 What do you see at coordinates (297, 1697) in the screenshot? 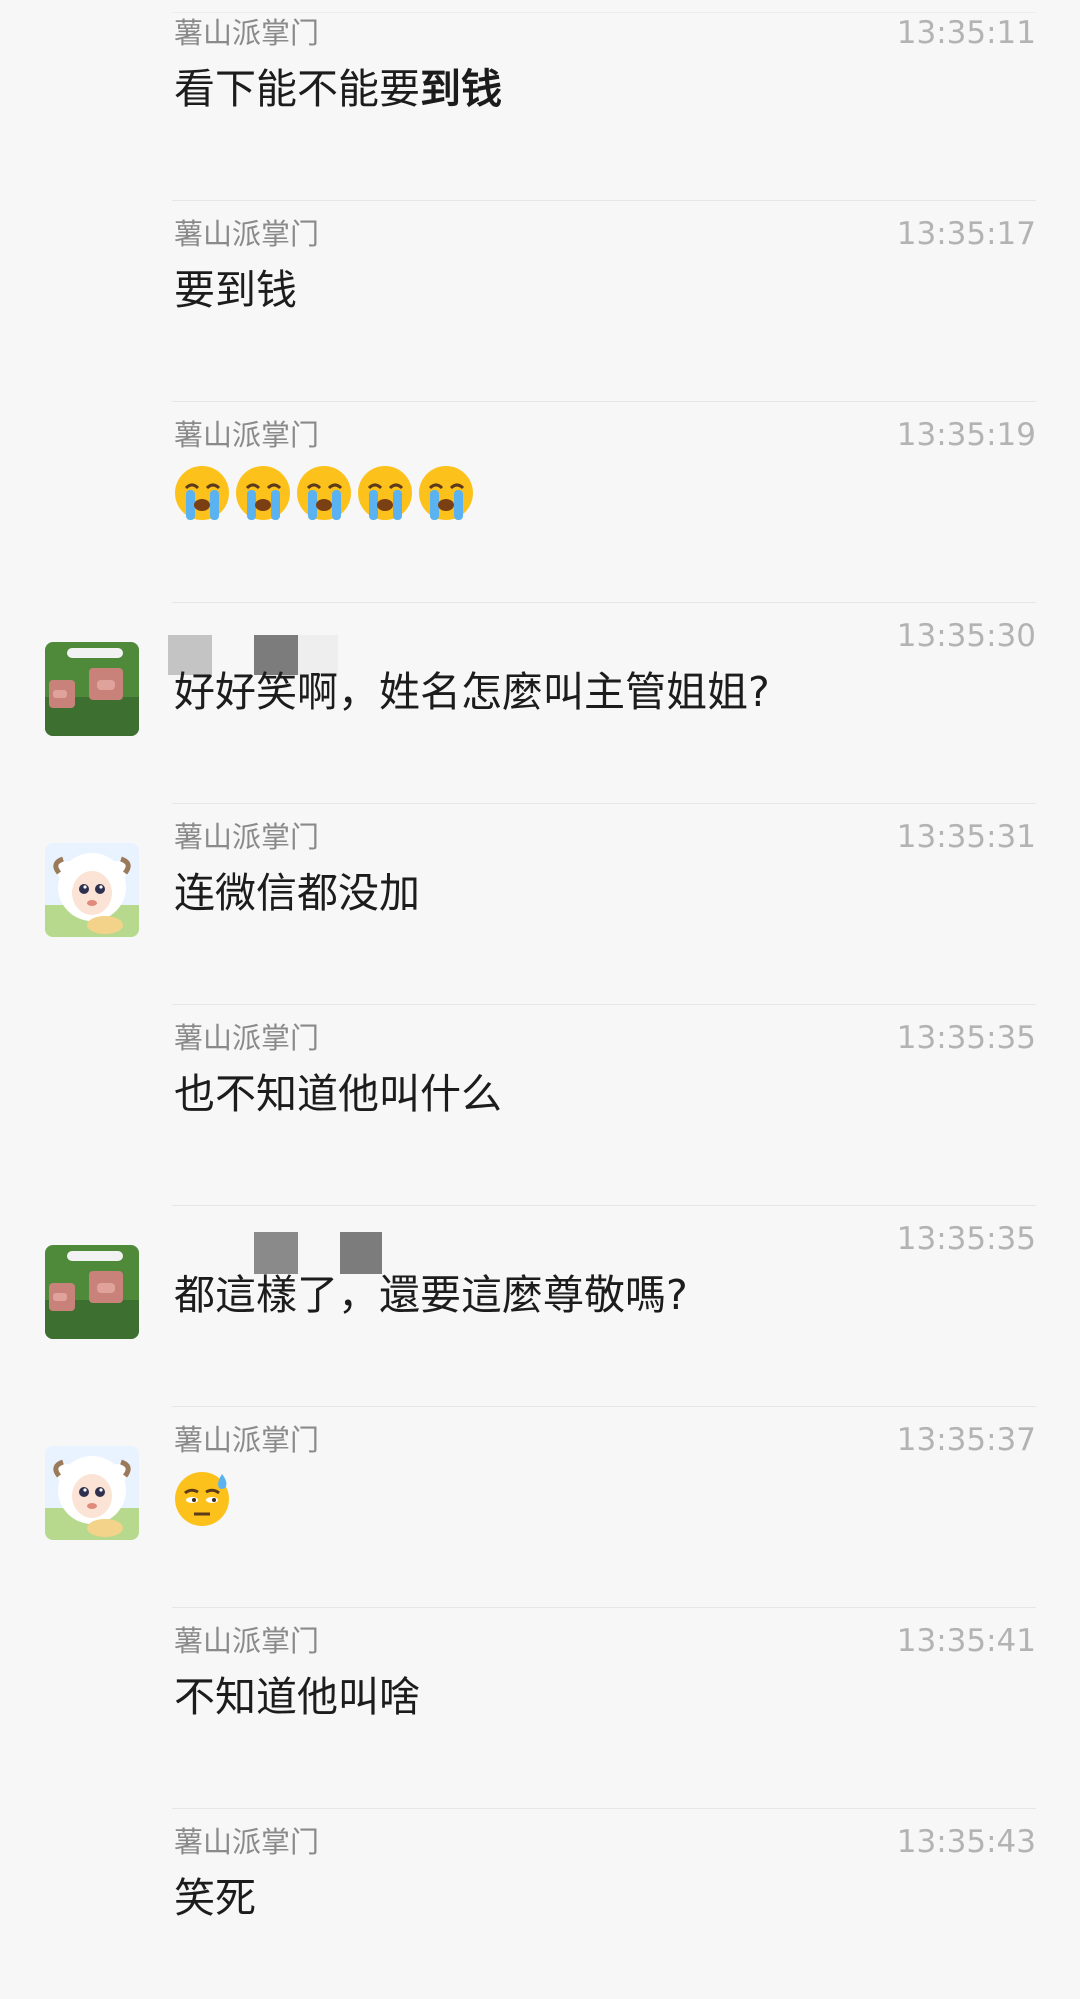
I see `message-text: 不知道他叫啥` at bounding box center [297, 1697].